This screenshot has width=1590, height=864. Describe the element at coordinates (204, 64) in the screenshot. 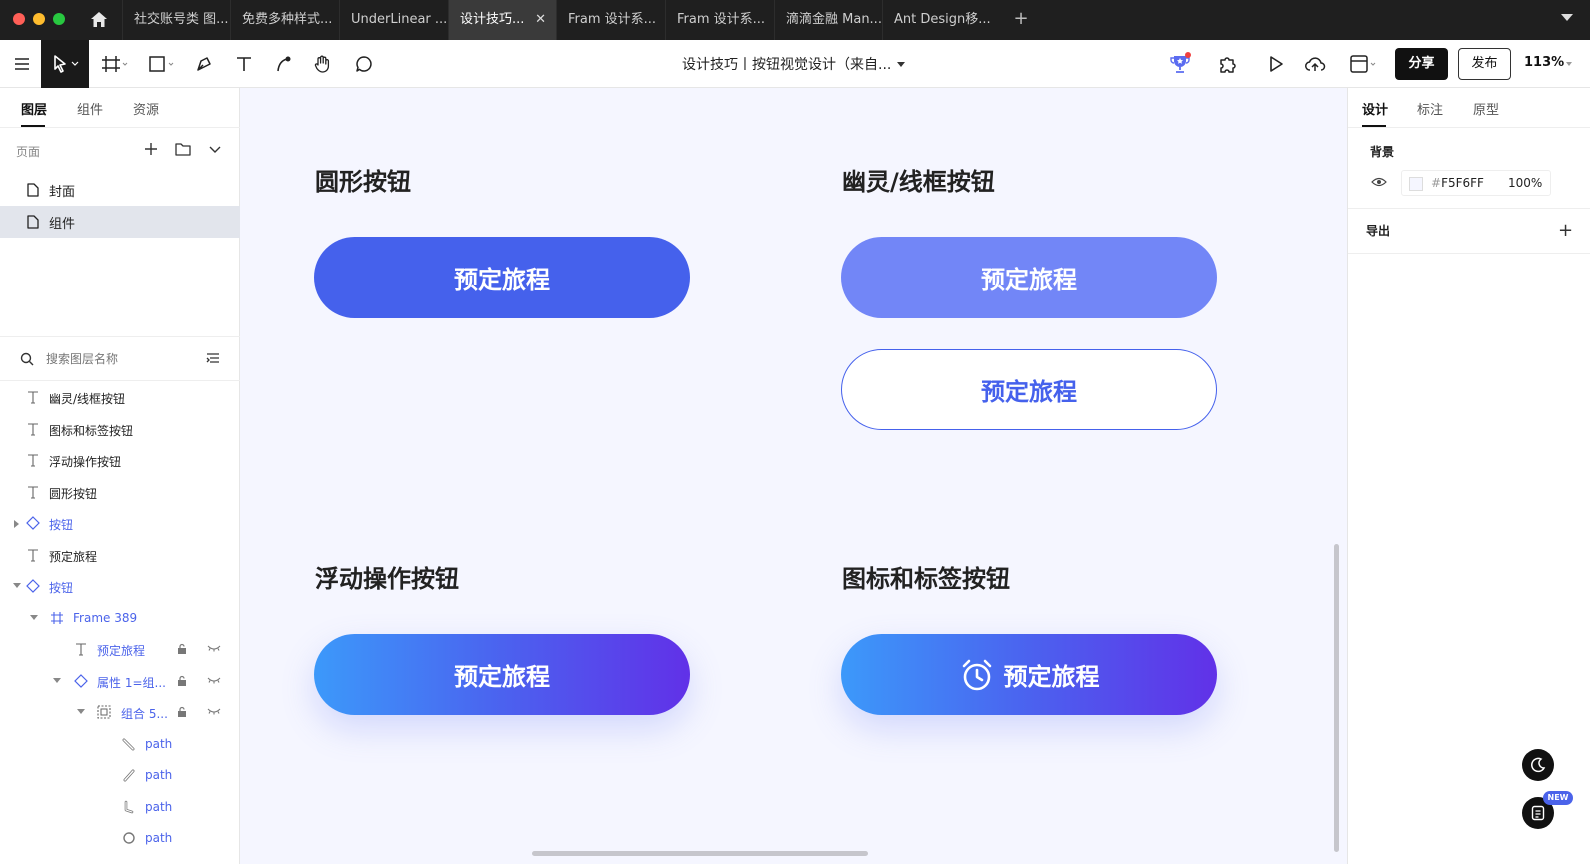

I see `pen-tool-icon` at that location.